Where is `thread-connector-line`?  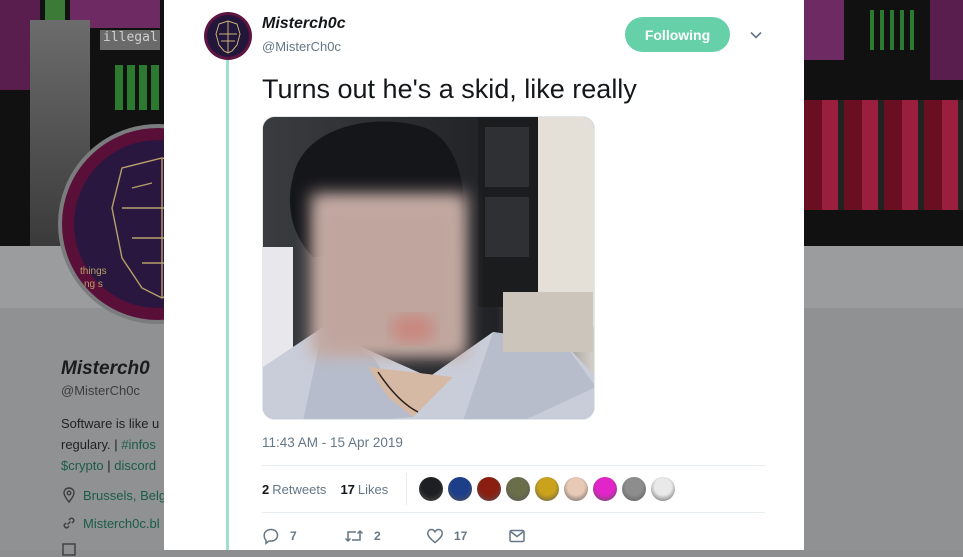
thread-connector-line is located at coordinates (227, 304).